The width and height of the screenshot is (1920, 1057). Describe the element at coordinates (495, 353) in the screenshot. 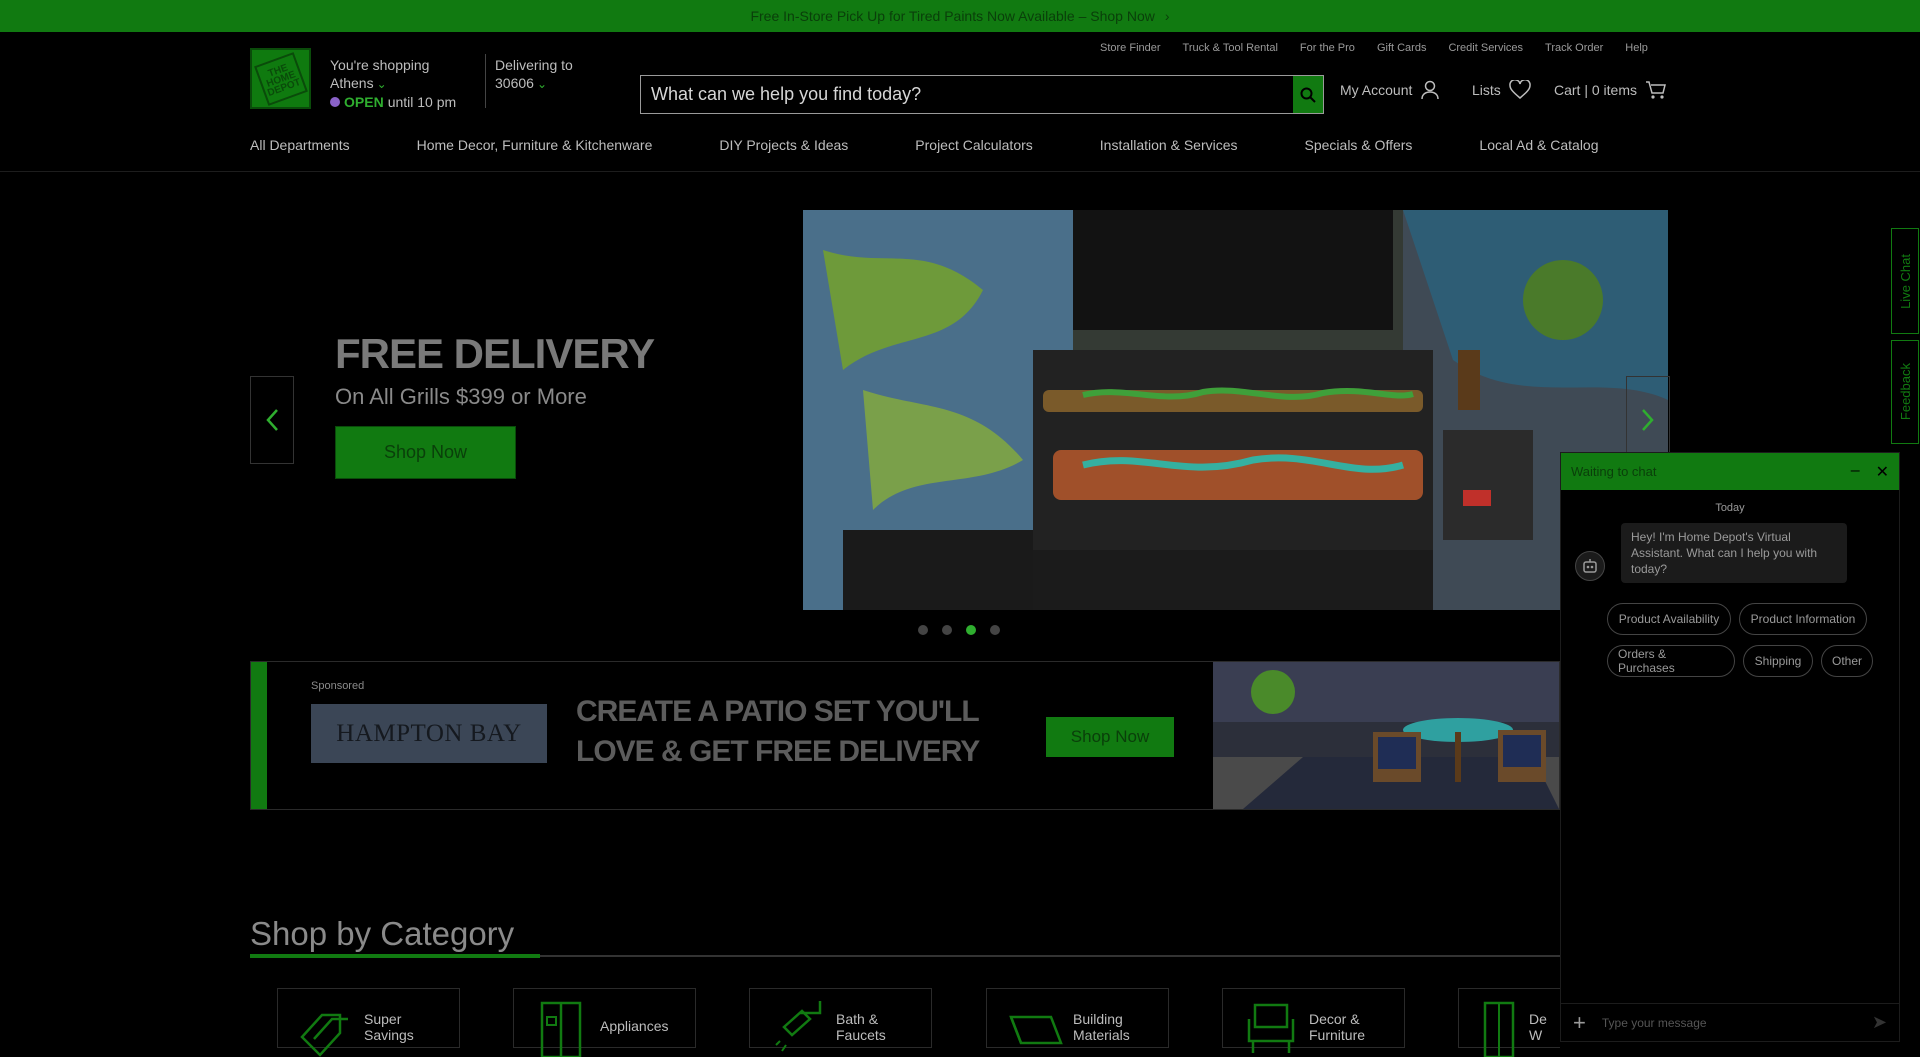

I see `hero-title: FREE DELIVERY` at that location.